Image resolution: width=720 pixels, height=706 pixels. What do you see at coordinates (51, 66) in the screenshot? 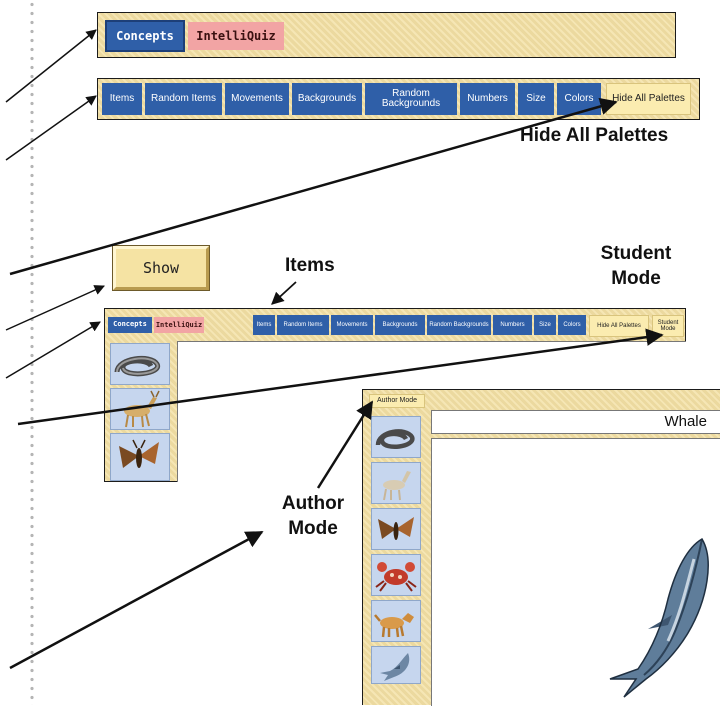
I see `arrow-to-mode-bar` at bounding box center [51, 66].